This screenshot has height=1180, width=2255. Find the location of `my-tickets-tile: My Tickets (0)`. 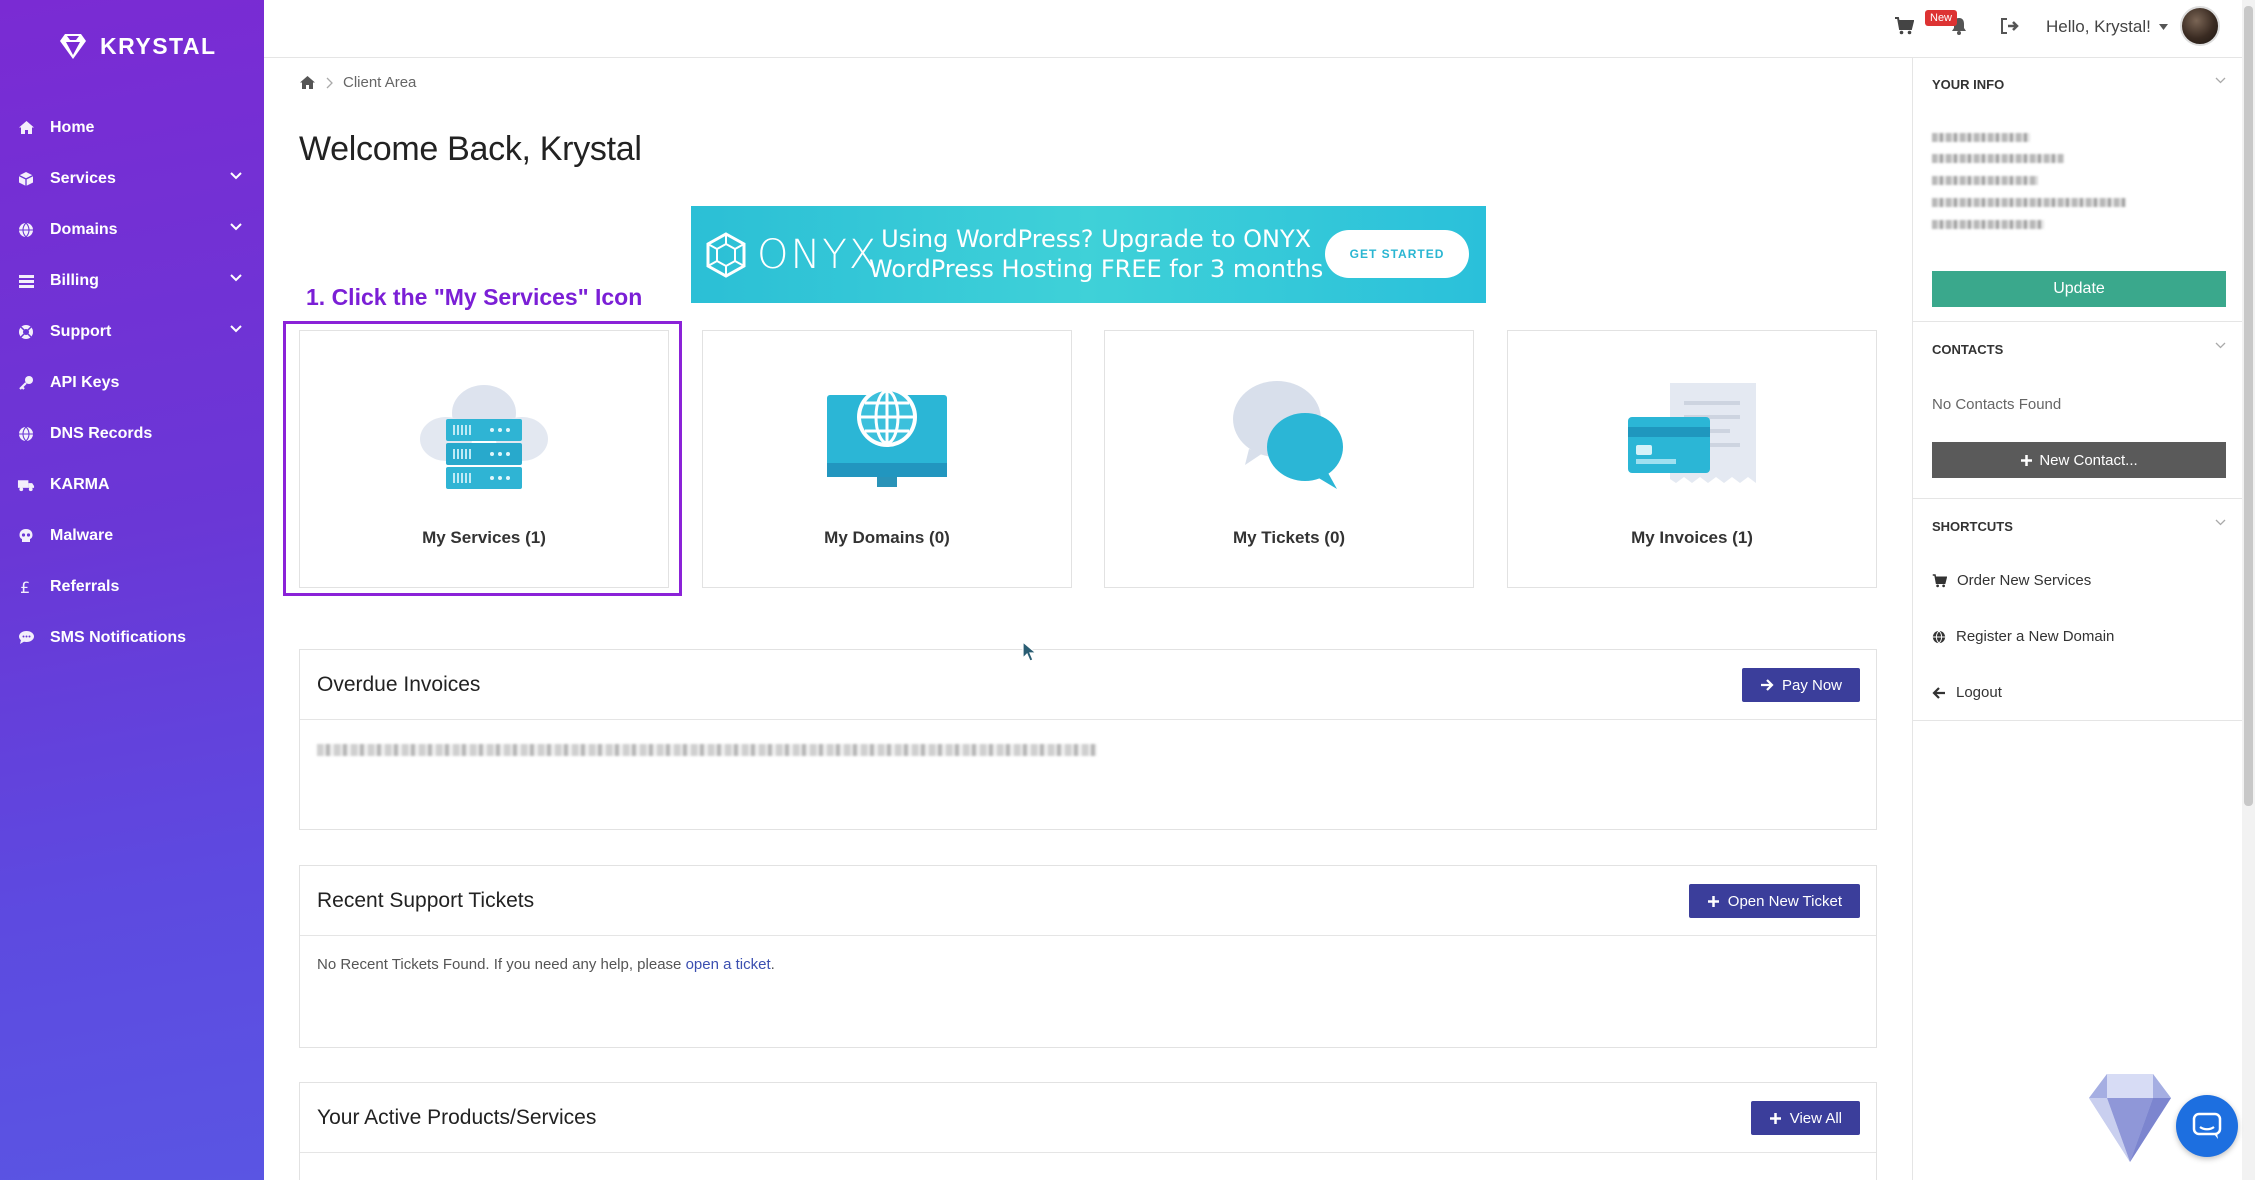

my-tickets-tile: My Tickets (0) is located at coordinates (1289, 459).